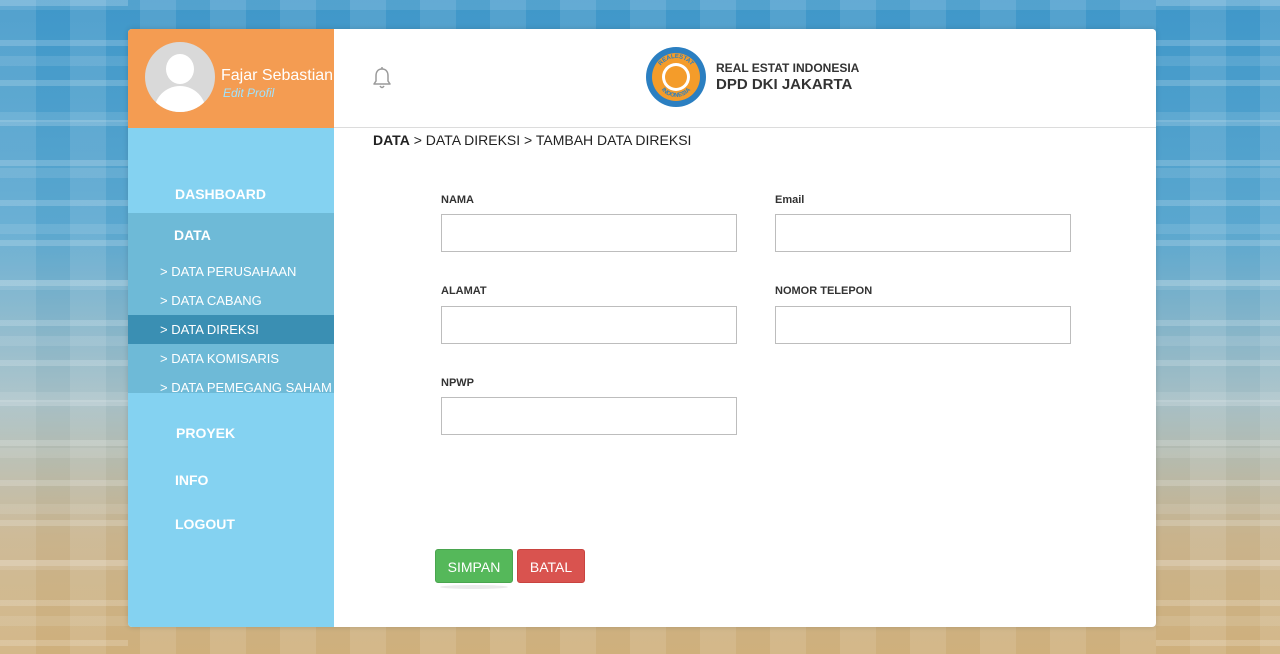  I want to click on sidebar-subitem-data-komisaris: > DATA KOMISARIS, so click(231, 358).